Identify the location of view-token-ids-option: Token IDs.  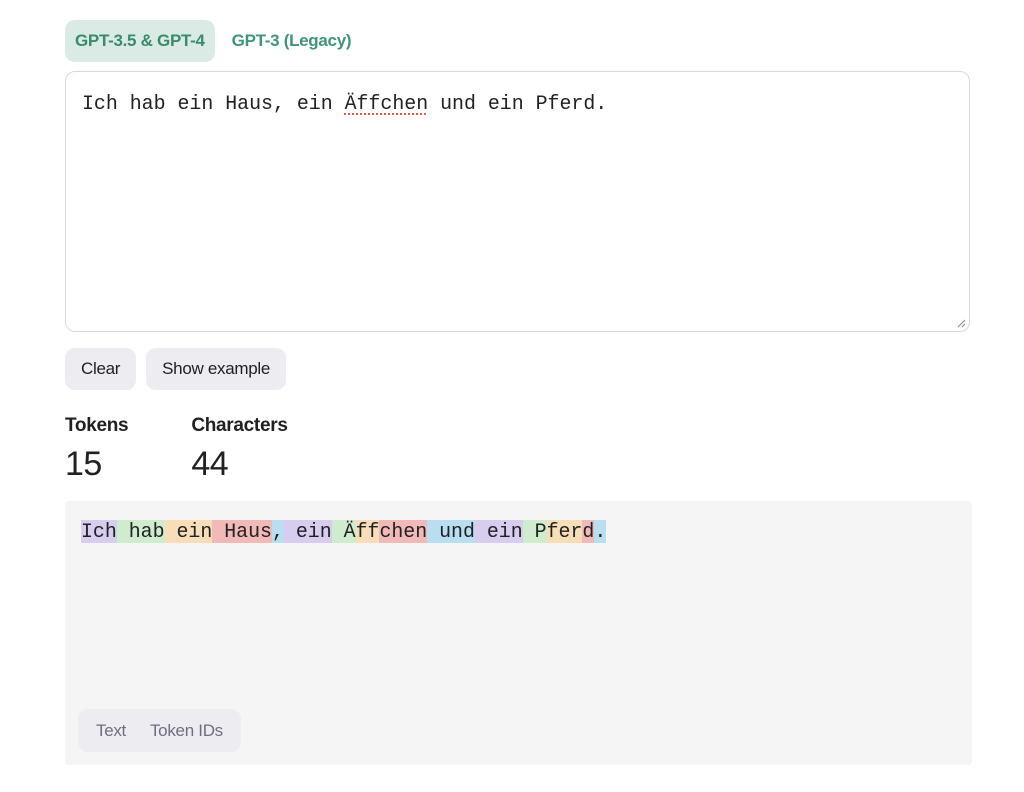
(186, 731).